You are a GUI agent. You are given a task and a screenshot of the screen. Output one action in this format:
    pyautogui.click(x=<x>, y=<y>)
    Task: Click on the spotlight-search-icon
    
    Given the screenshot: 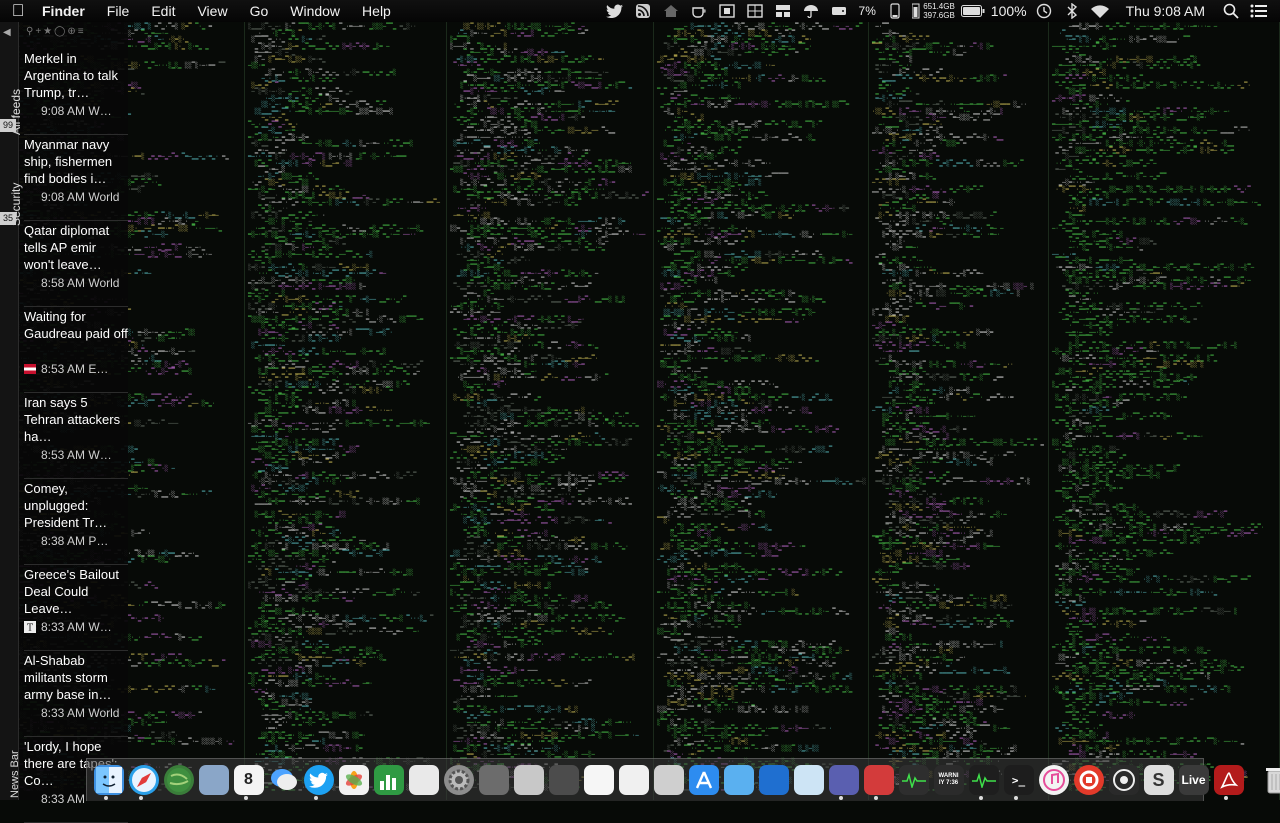 What is the action you would take?
    pyautogui.click(x=1231, y=11)
    